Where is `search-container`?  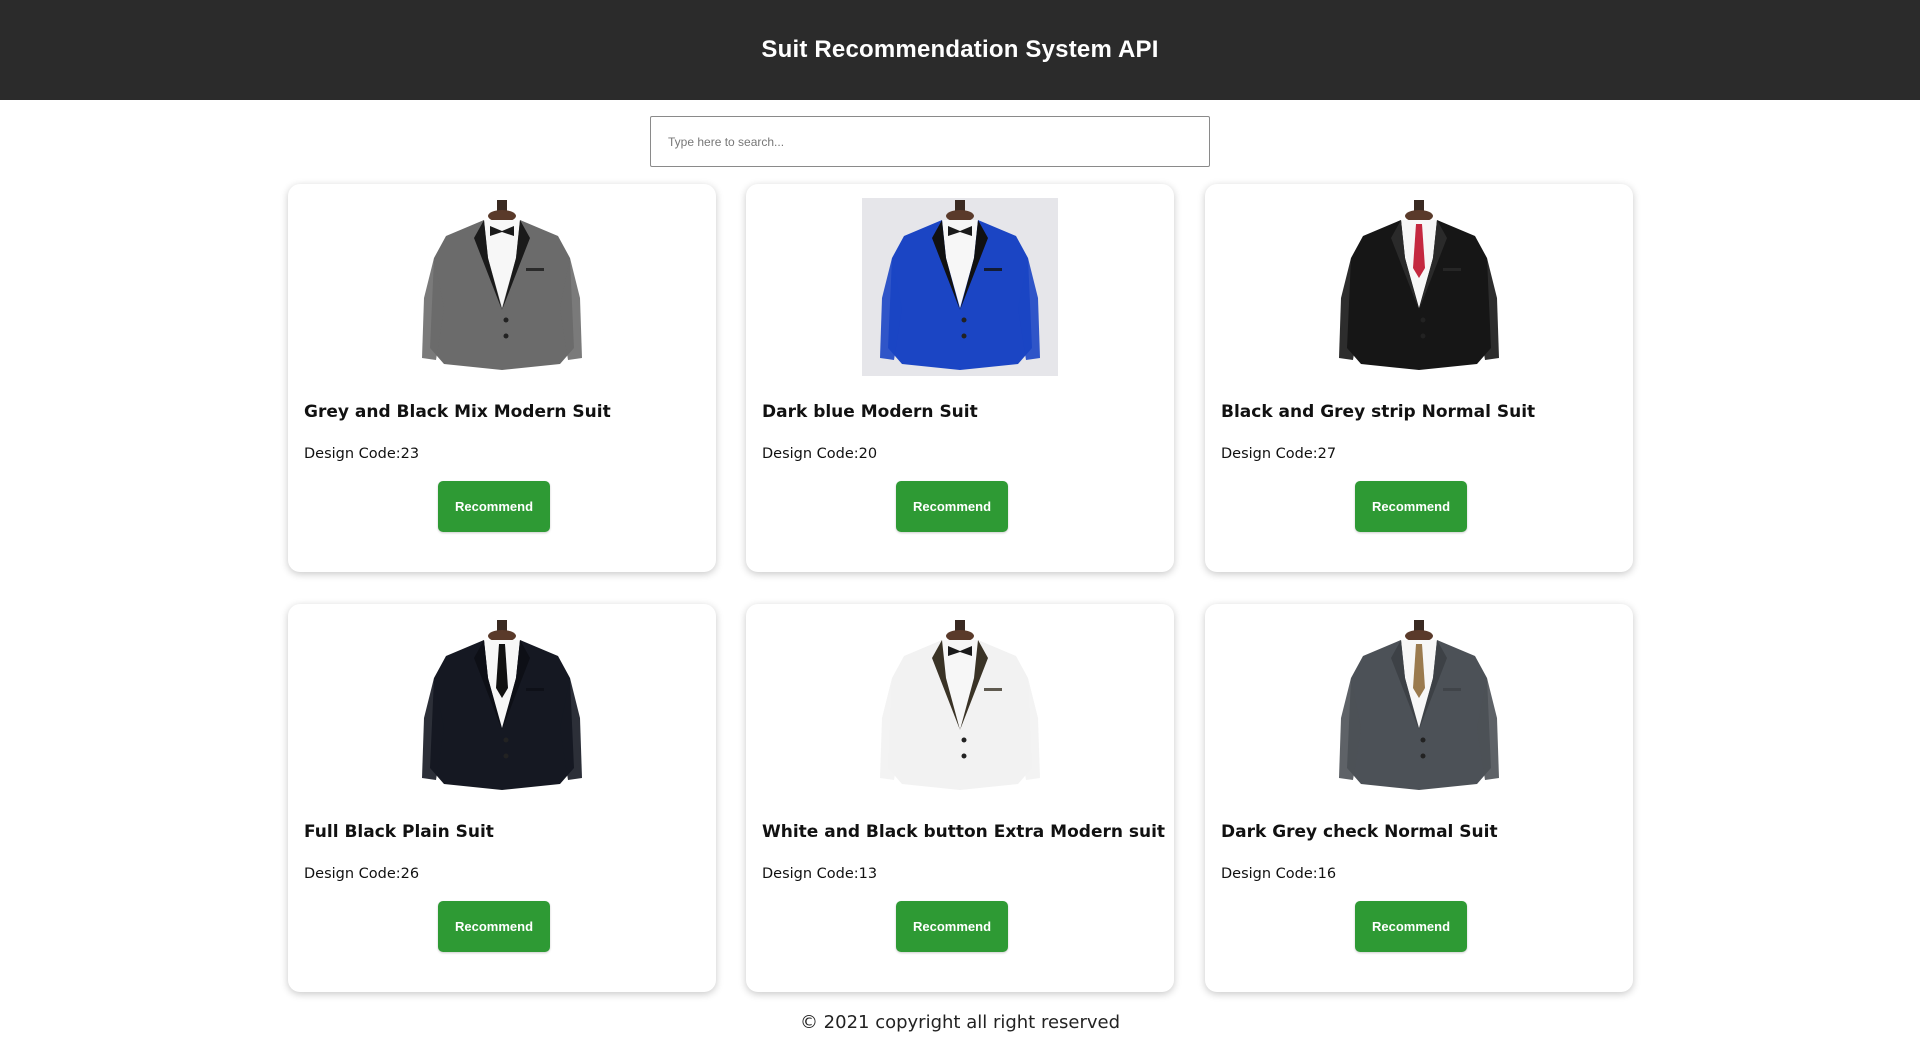 search-container is located at coordinates (930, 141).